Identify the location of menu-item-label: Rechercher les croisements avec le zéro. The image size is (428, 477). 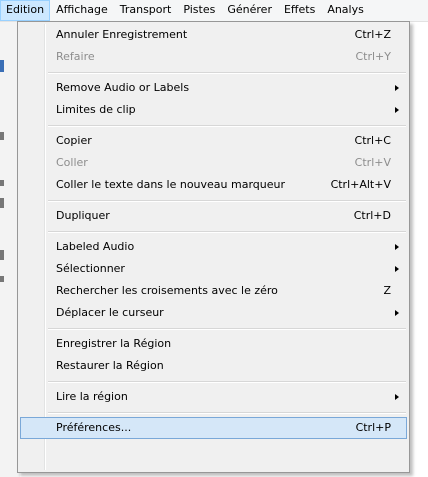
(167, 290).